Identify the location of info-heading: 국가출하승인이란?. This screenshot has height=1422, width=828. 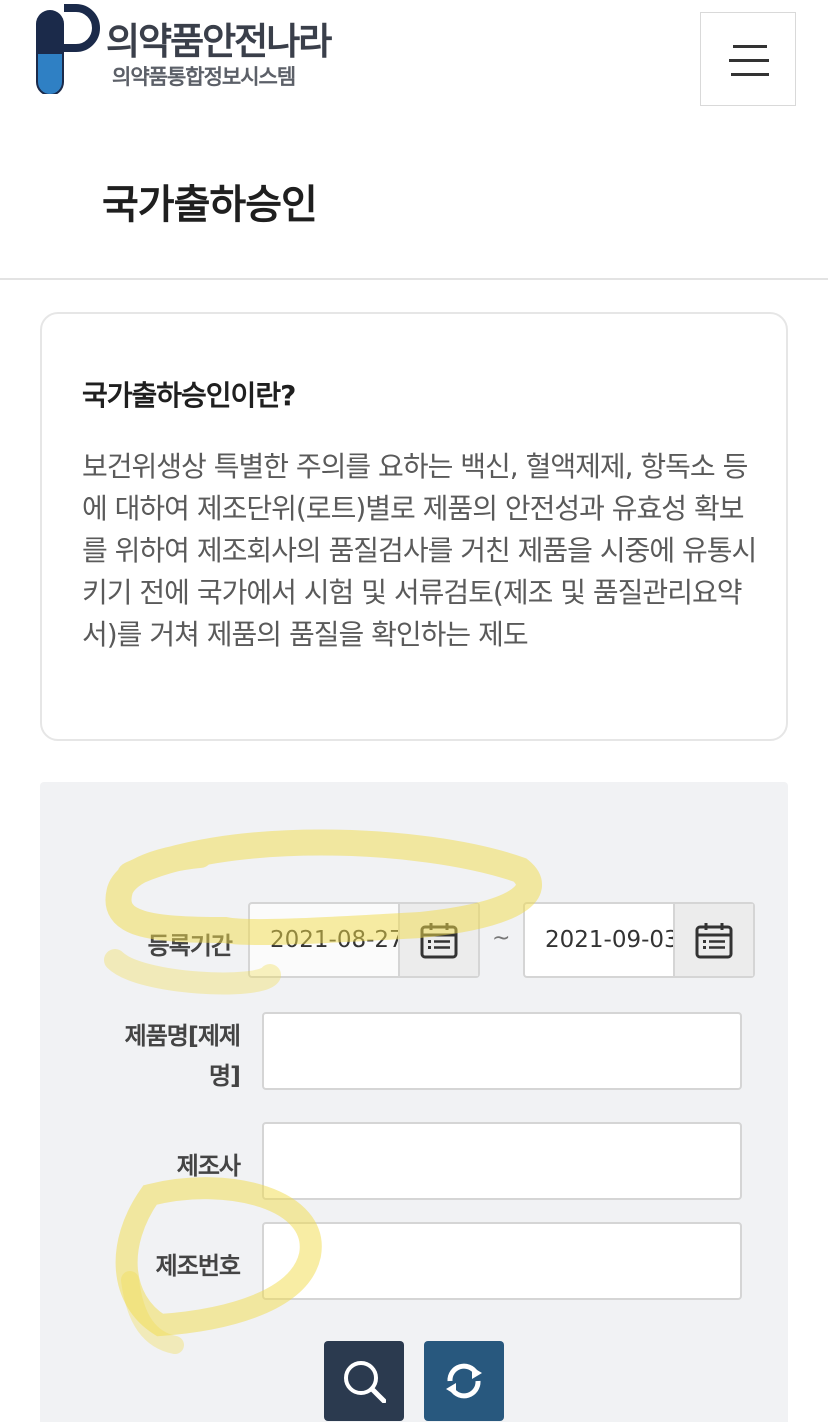
(189, 395).